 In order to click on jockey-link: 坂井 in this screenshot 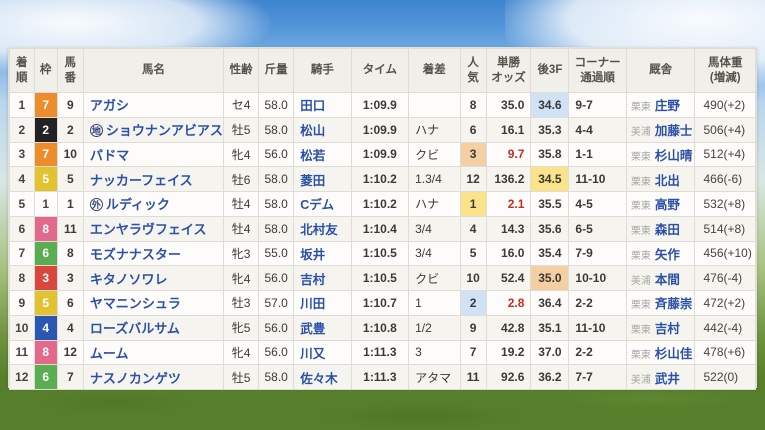, I will do `click(312, 255)`.